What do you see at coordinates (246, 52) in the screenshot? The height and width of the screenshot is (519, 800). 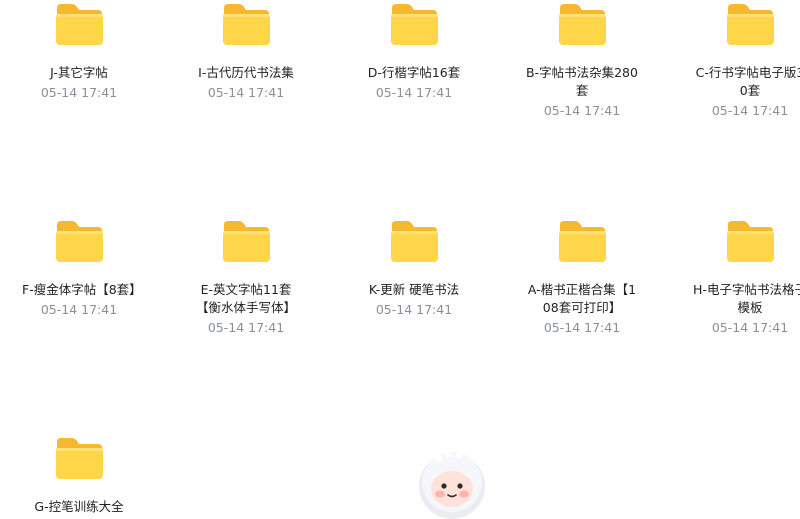 I see `folder-item: I-古代历代书法集 05-14 17:41` at bounding box center [246, 52].